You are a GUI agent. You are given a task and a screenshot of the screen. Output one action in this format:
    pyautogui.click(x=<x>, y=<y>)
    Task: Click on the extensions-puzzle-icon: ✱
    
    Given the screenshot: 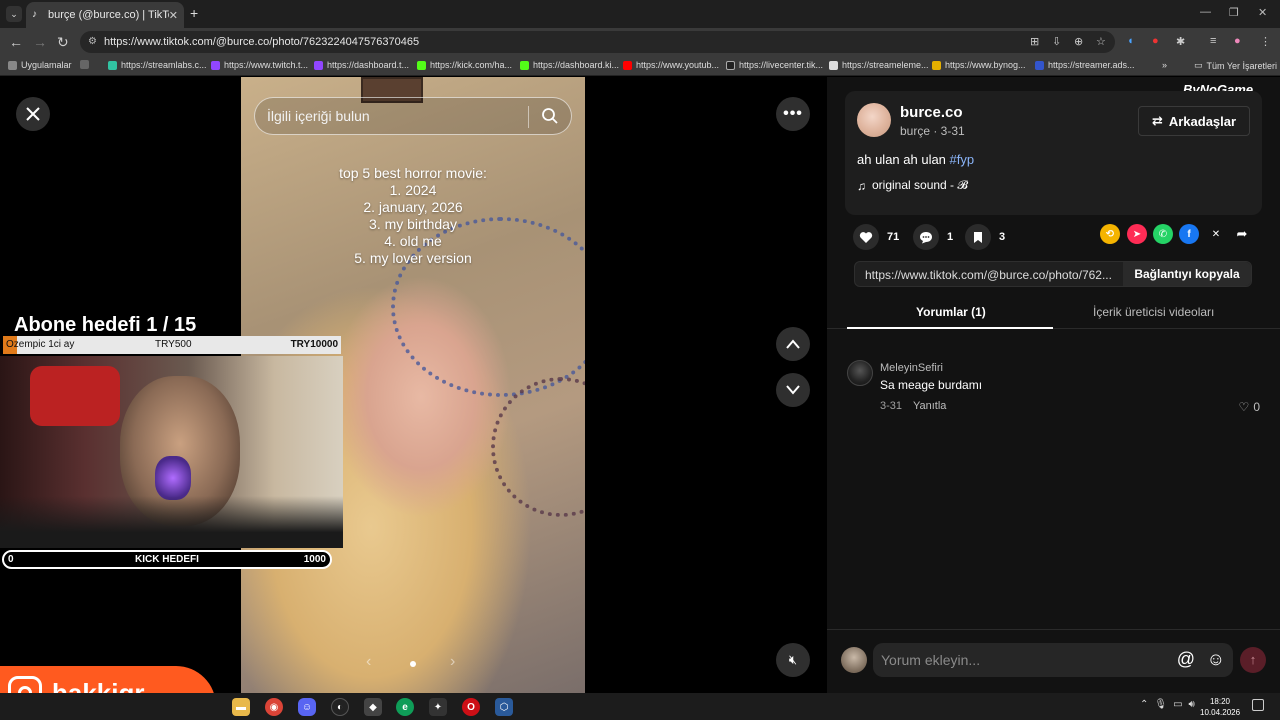 What is the action you would take?
    pyautogui.click(x=1180, y=41)
    